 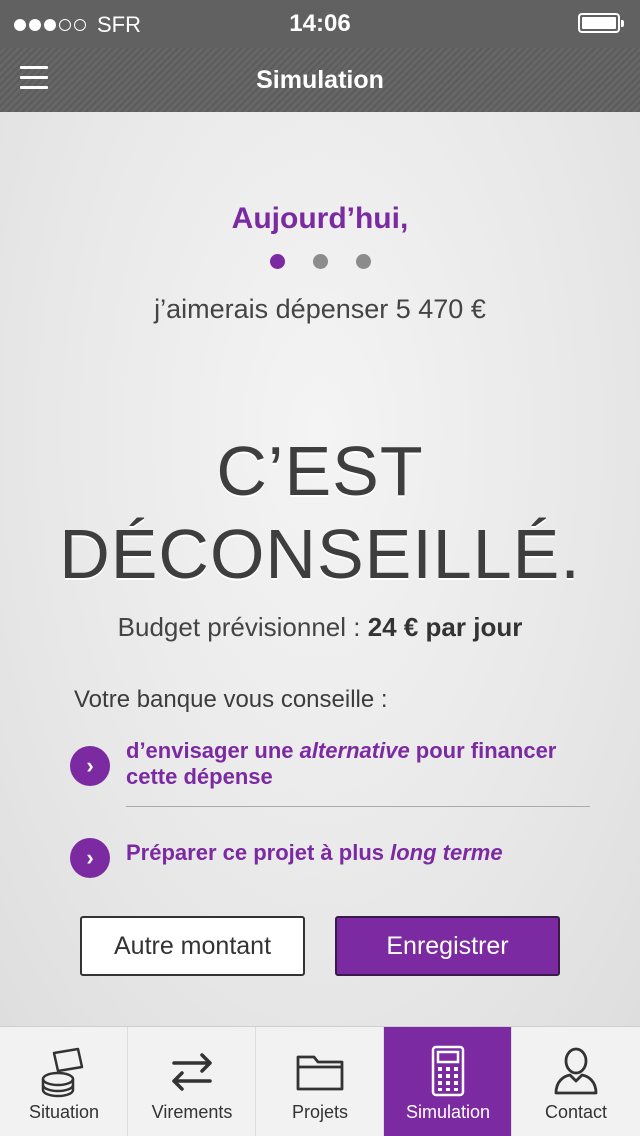 I want to click on budget-value: 24 € par jour, so click(x=445, y=627).